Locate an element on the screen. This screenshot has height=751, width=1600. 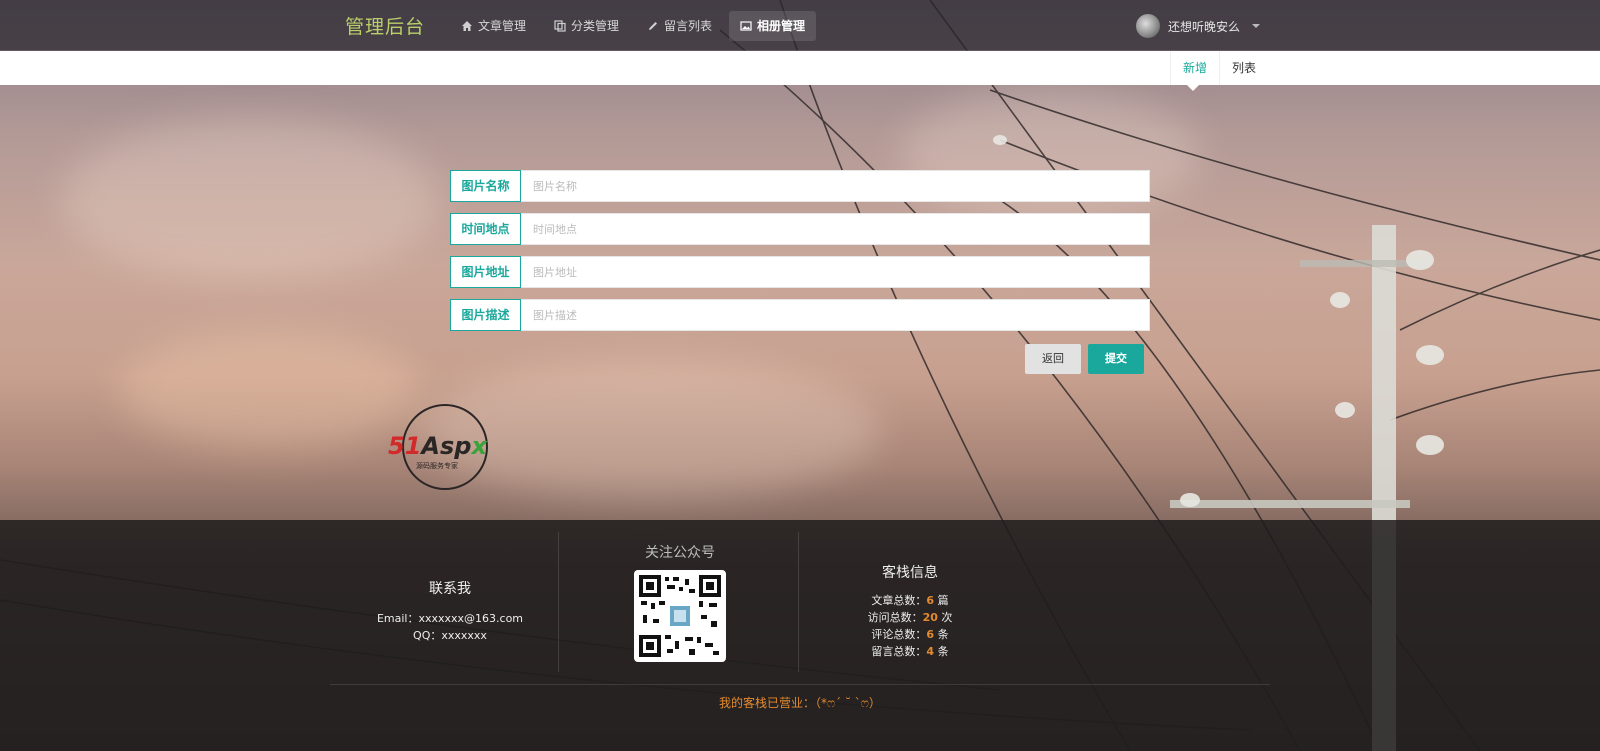
footer-contact: 联系我 Email：xxxxxxx@163.com QQ：xxxxxxx is located at coordinates (450, 611).